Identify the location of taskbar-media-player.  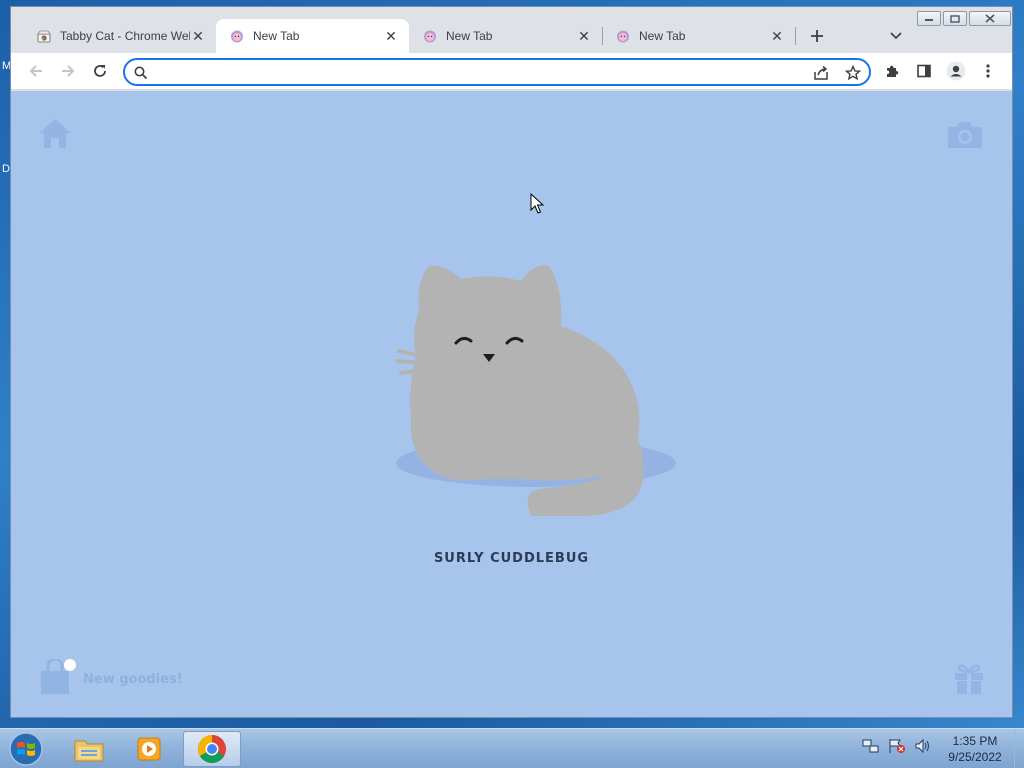
(150, 749).